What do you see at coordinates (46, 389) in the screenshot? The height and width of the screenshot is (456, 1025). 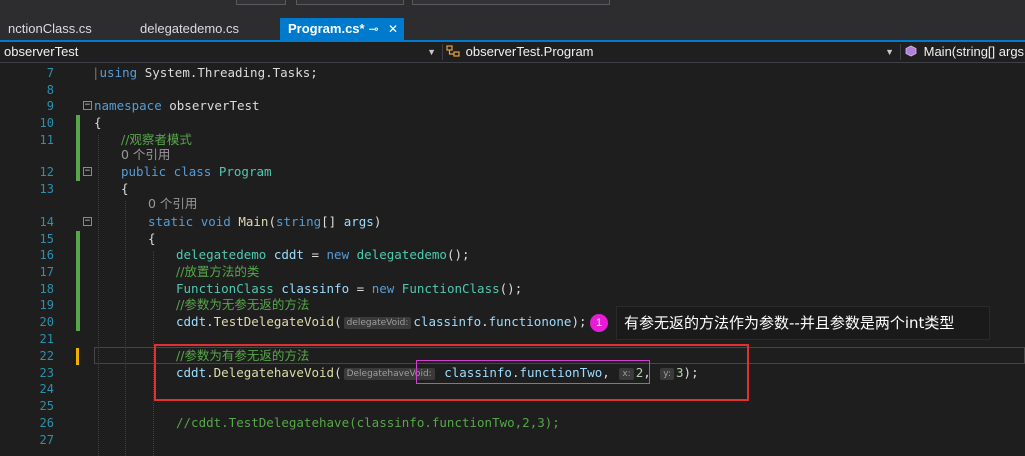 I see `line-number: 24` at bounding box center [46, 389].